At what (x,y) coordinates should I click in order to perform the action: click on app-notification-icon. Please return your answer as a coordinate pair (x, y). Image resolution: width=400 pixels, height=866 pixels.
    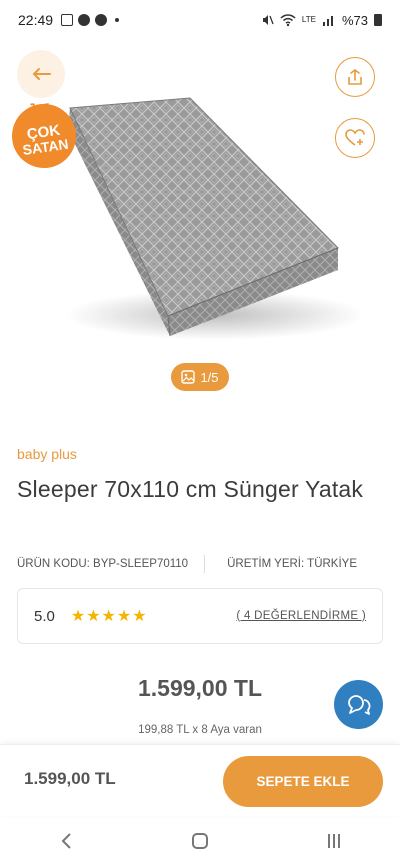
    Looking at the image, I should click on (84, 20).